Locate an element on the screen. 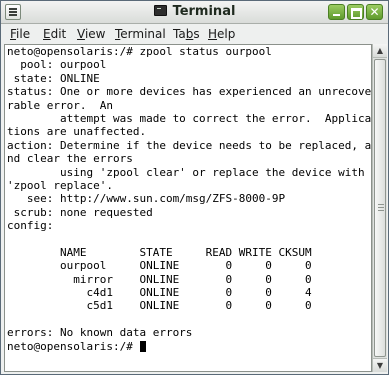 This screenshot has width=389, height=375. menu-file: File is located at coordinates (20, 34).